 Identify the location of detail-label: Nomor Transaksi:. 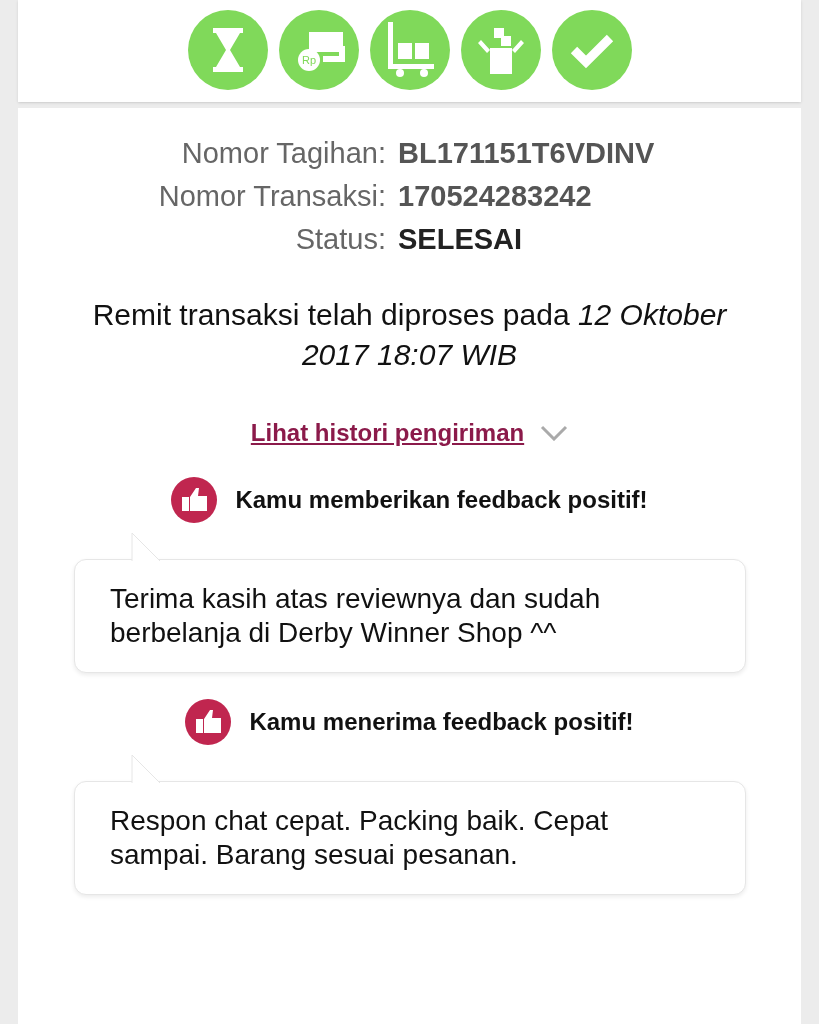
(271, 196).